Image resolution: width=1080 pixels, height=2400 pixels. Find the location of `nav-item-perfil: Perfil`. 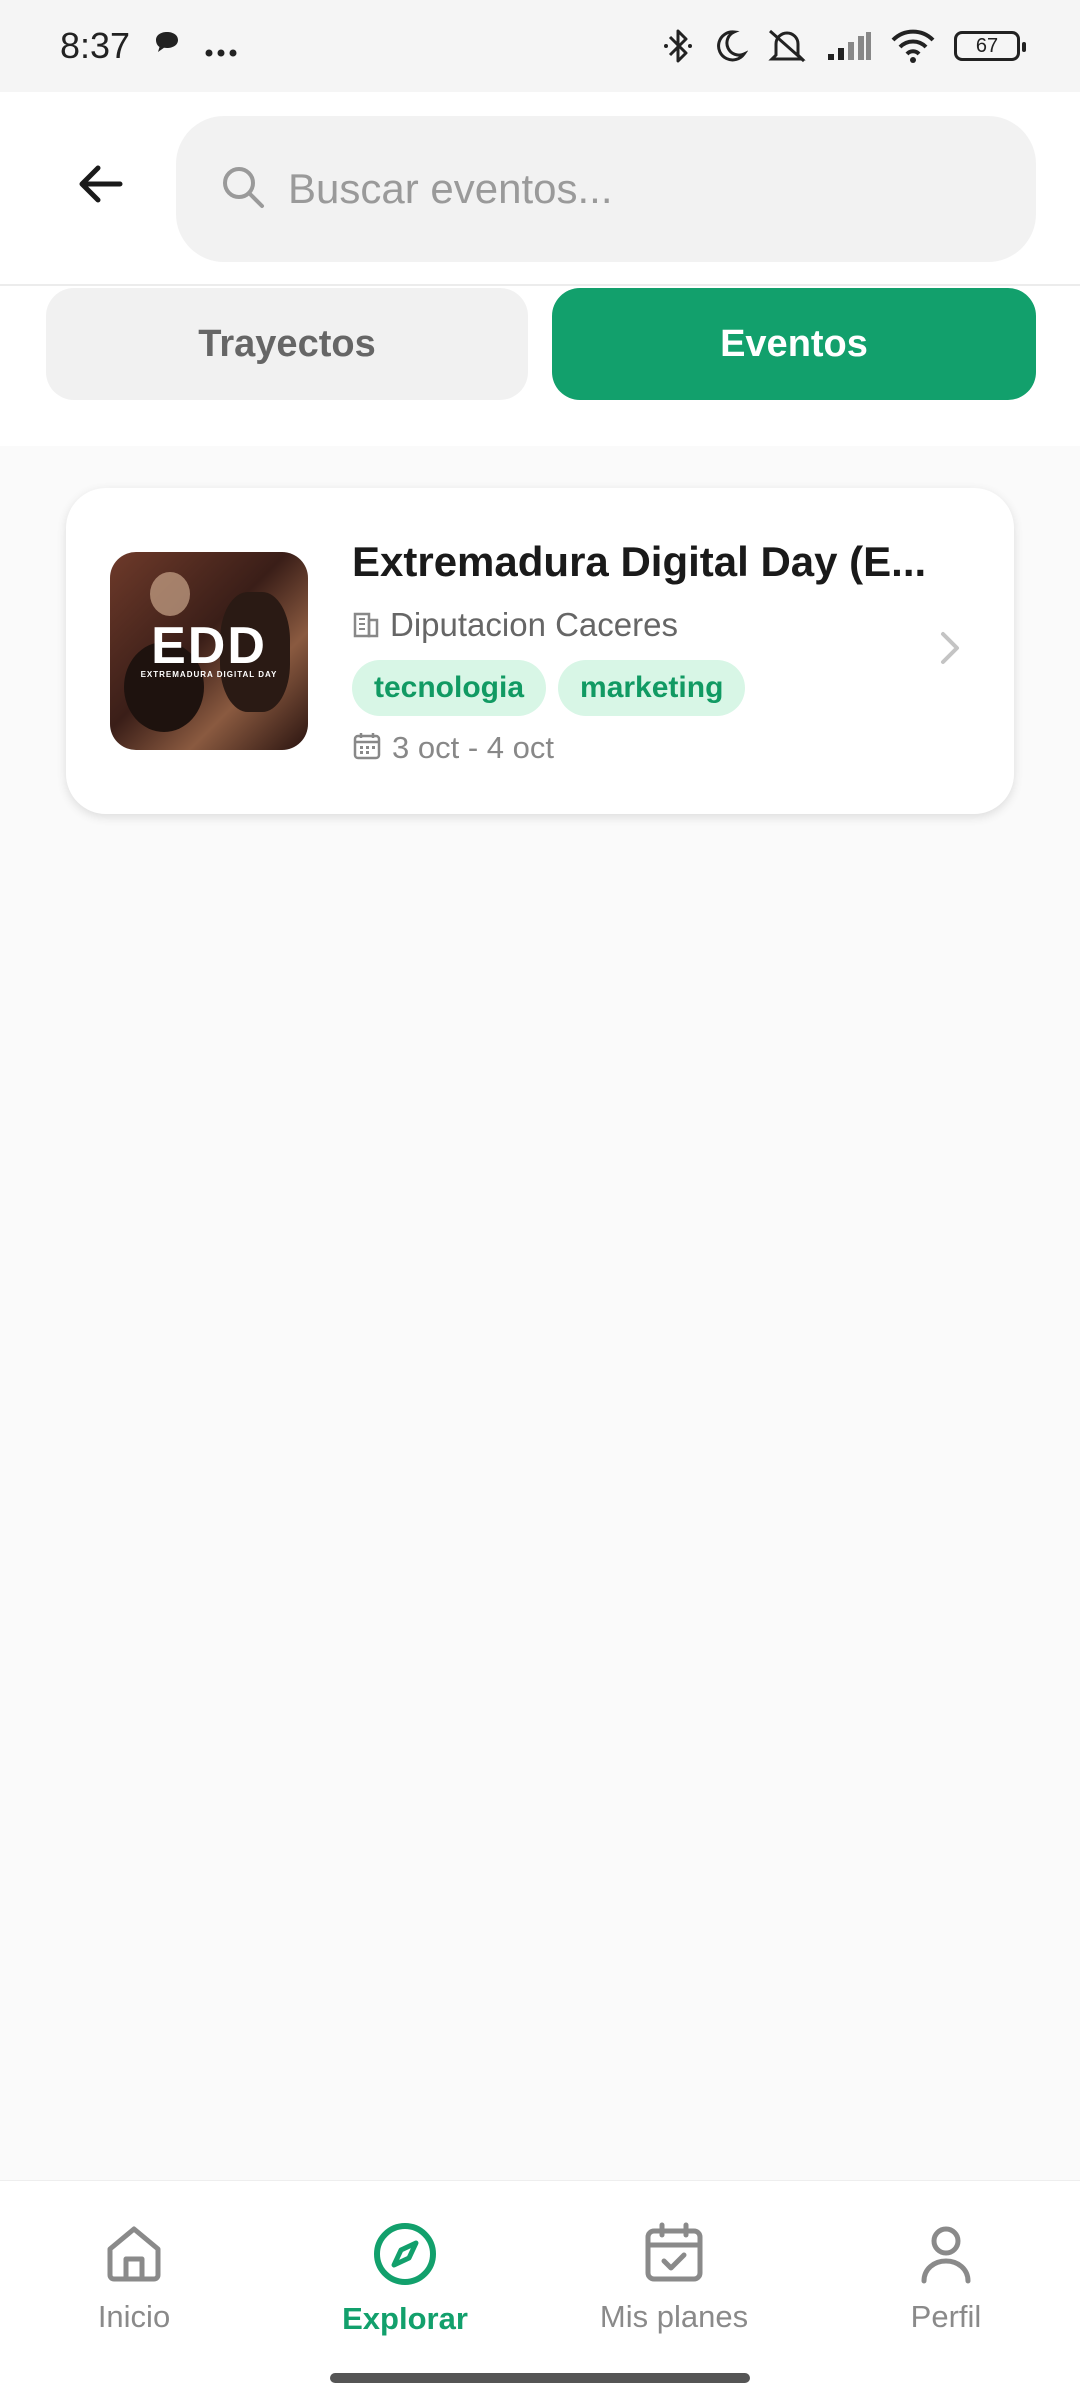

nav-item-perfil: Perfil is located at coordinates (946, 2278).